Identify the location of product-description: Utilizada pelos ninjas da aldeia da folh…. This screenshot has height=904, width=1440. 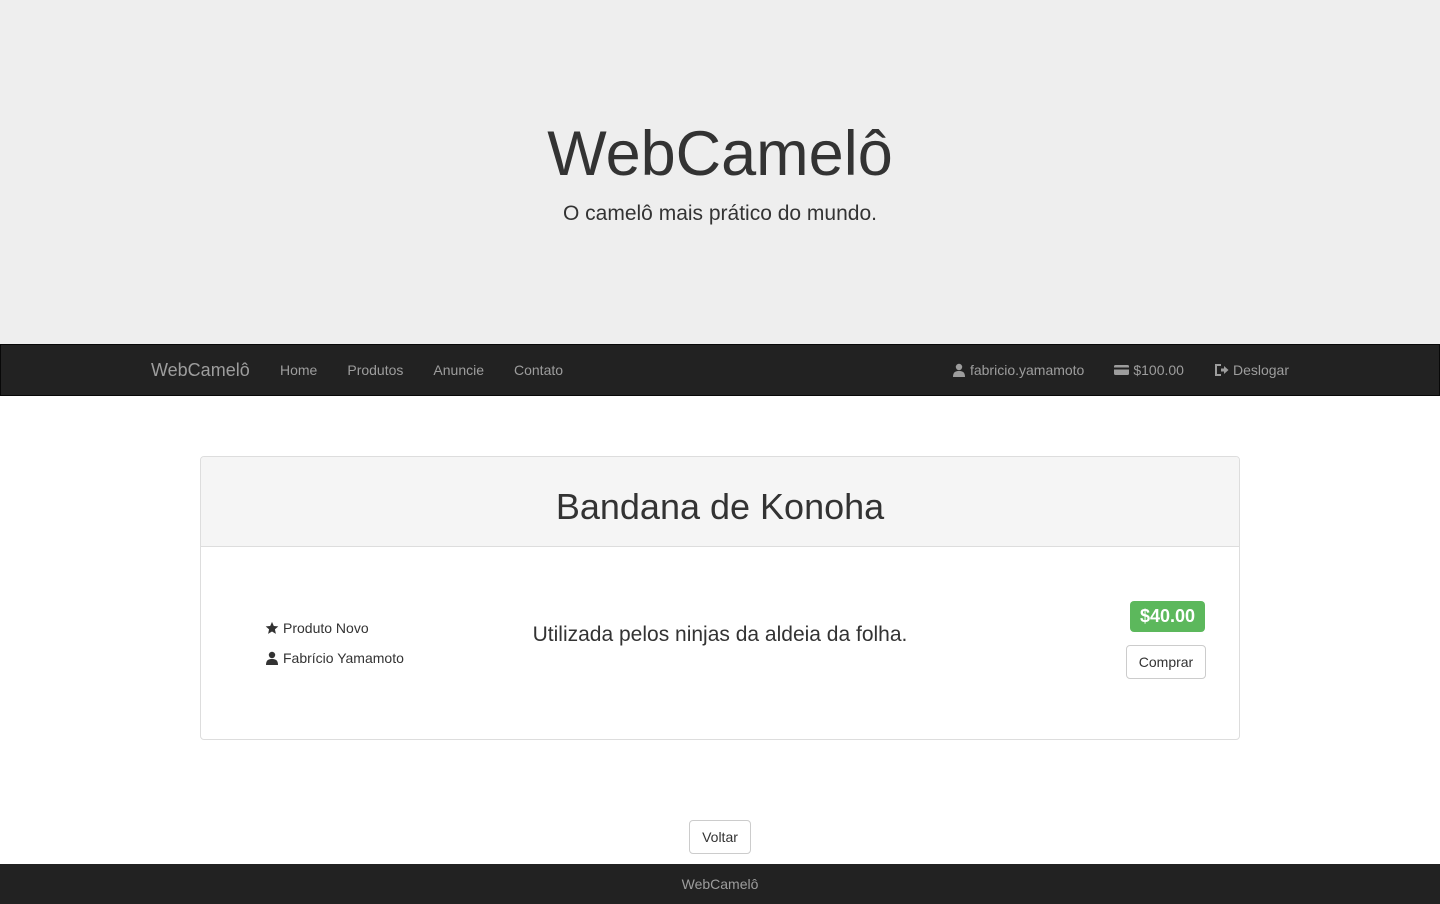
(720, 634).